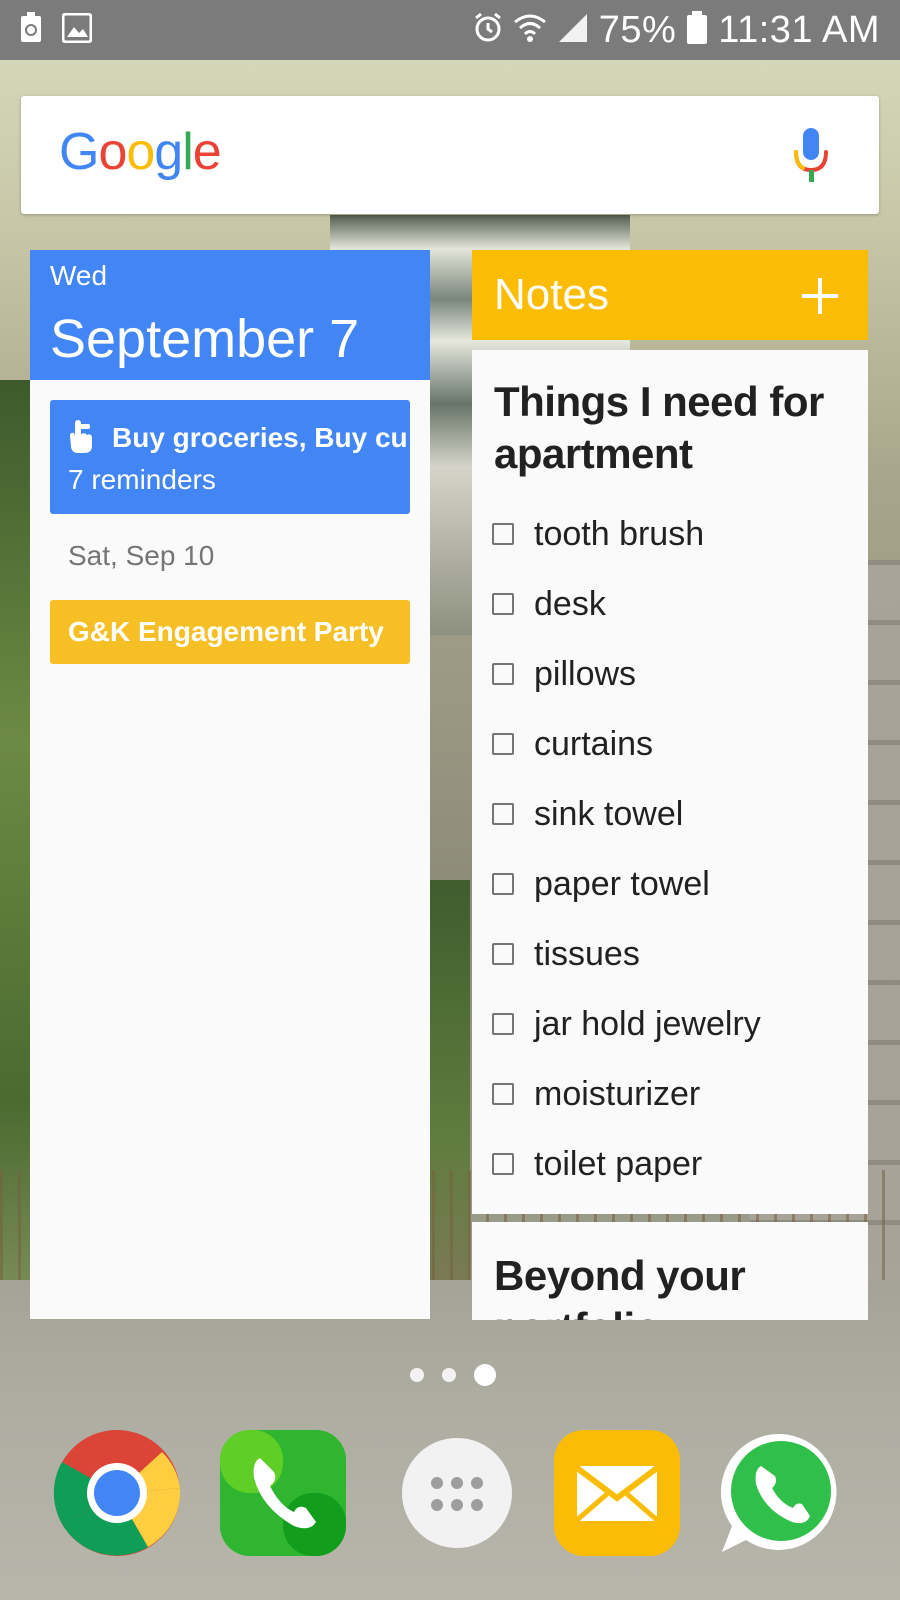 The height and width of the screenshot is (1600, 900). I want to click on mic-icon, so click(811, 156).